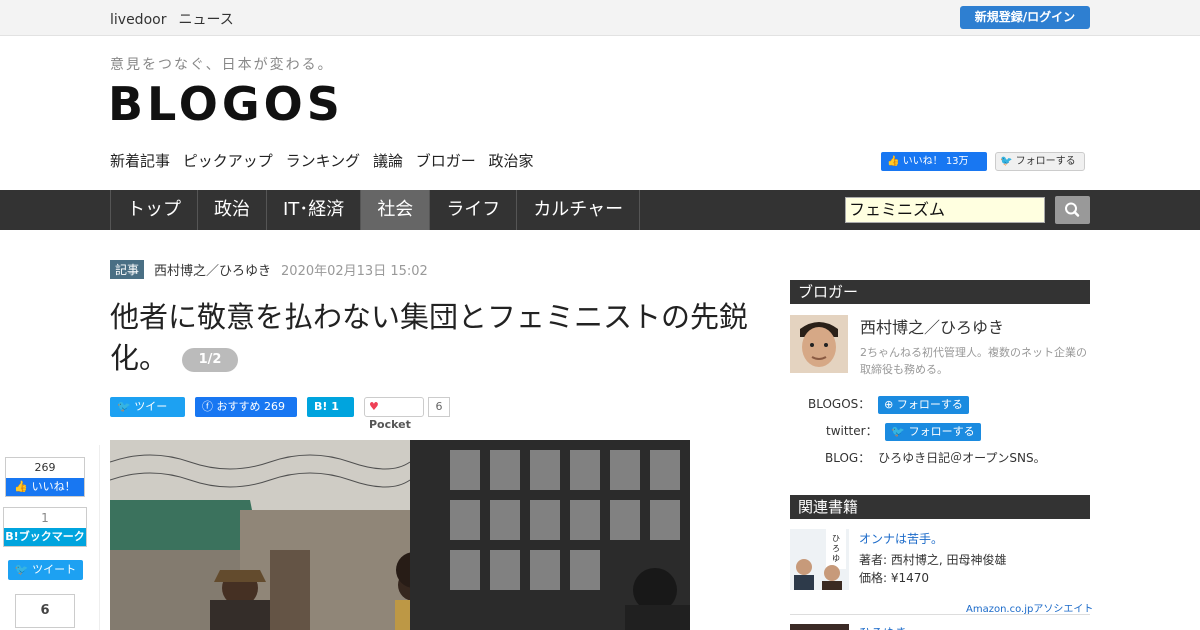 This screenshot has height=630, width=1200. What do you see at coordinates (232, 210) in the screenshot?
I see `nav-politics: 政治` at bounding box center [232, 210].